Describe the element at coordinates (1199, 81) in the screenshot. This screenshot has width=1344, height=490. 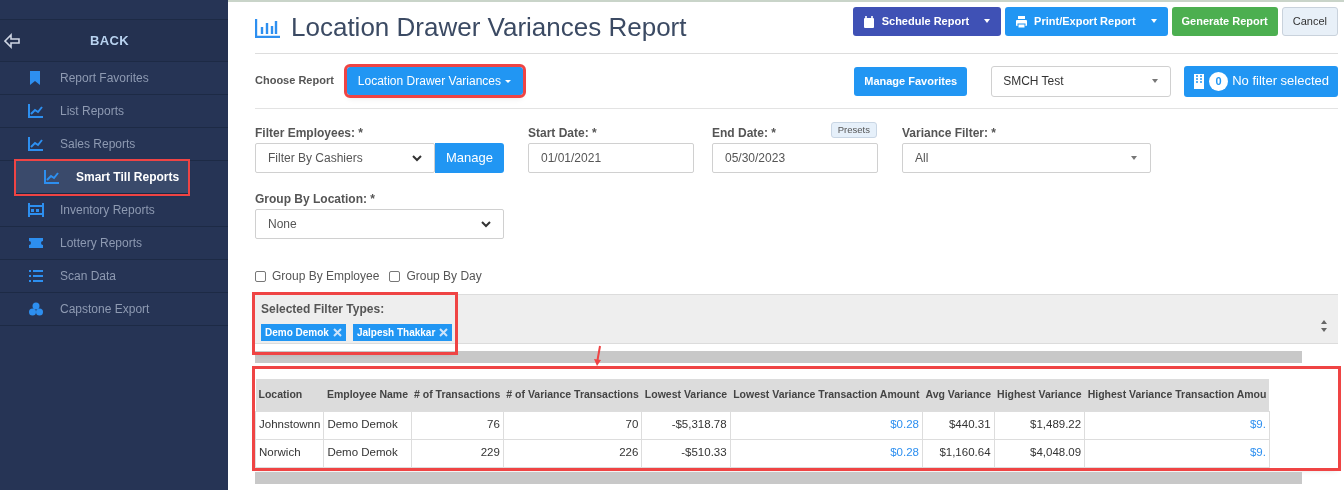
I see `building-icon` at that location.